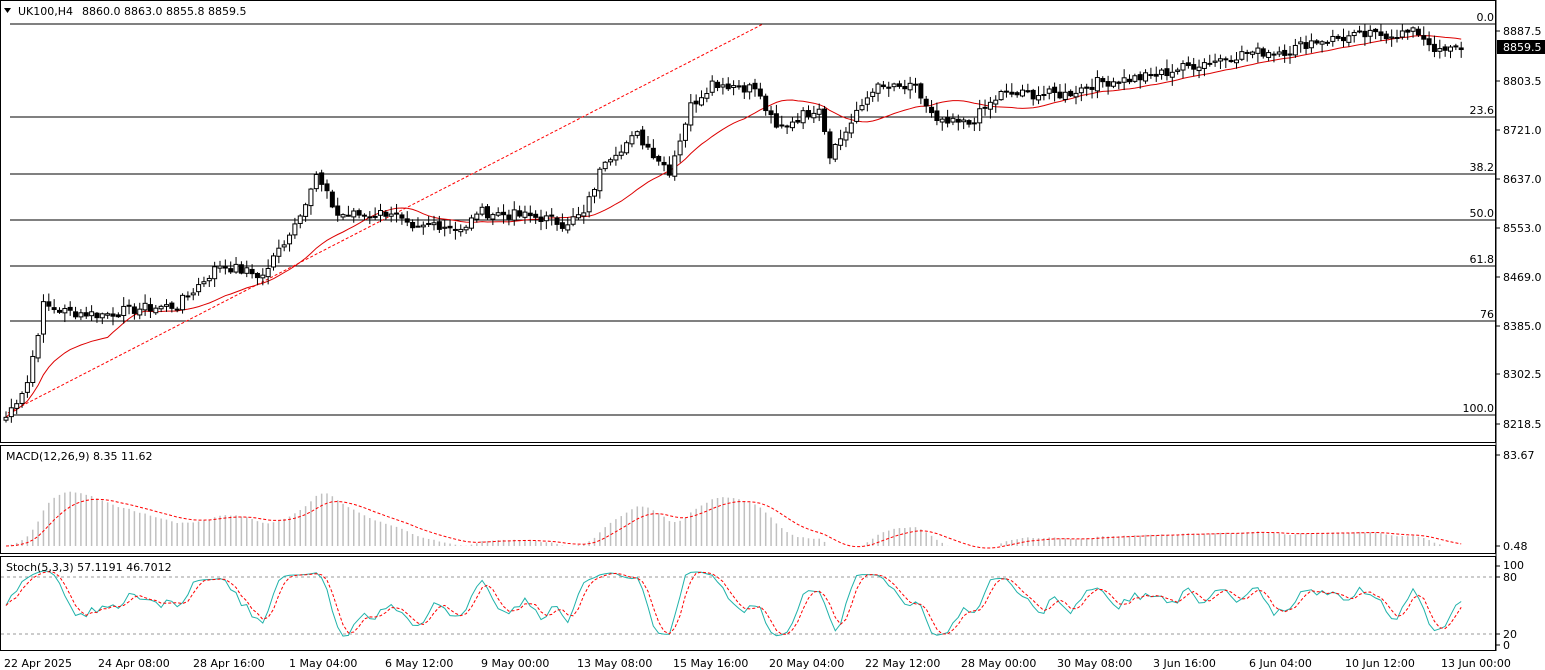 Image resolution: width=1545 pixels, height=670 pixels. What do you see at coordinates (748, 603) in the screenshot?
I see `stoch-pane-border` at bounding box center [748, 603].